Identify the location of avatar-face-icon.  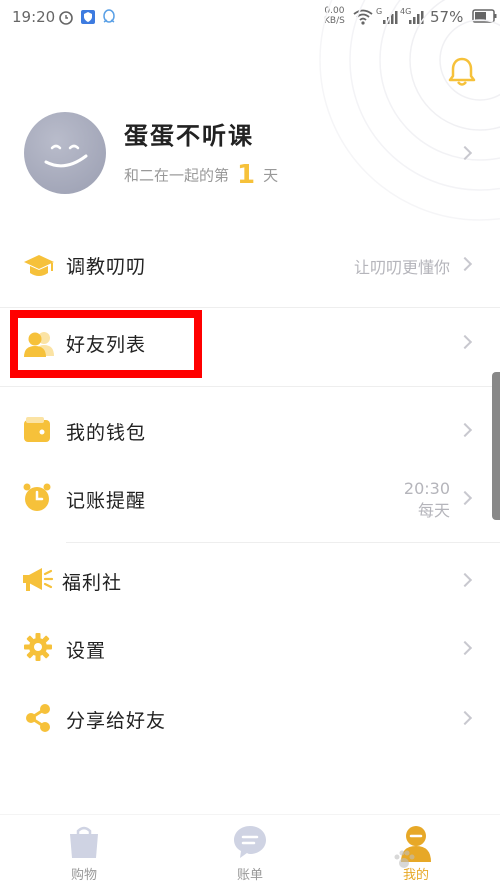
(66, 156).